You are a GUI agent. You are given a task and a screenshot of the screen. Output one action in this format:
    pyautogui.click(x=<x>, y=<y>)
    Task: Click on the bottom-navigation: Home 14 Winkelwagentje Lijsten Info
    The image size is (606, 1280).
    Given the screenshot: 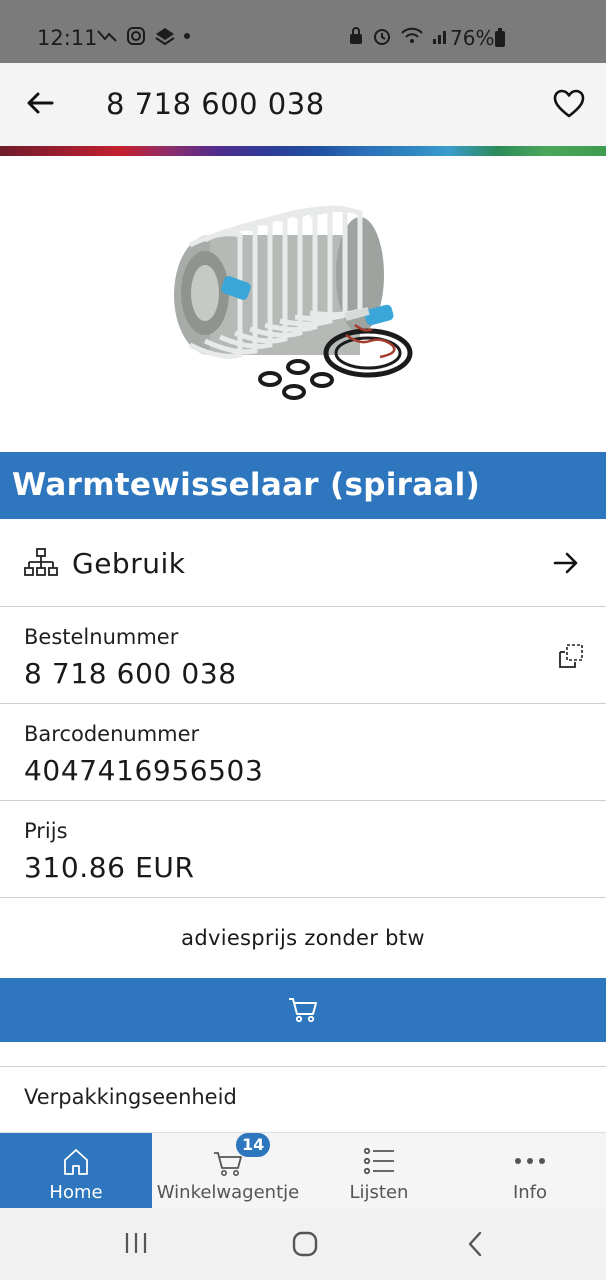 What is the action you would take?
    pyautogui.click(x=303, y=1170)
    